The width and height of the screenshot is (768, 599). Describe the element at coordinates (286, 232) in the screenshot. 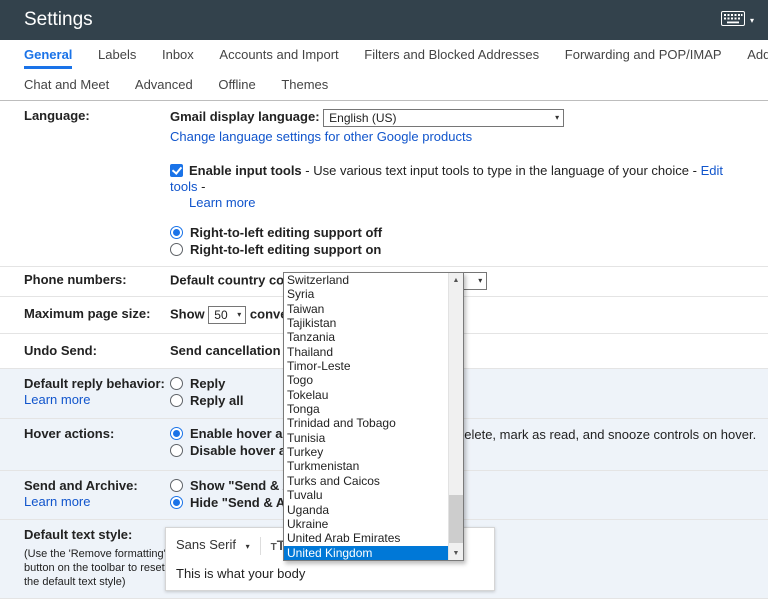

I see `rtl-off-label: Right-to-left editing support off` at that location.